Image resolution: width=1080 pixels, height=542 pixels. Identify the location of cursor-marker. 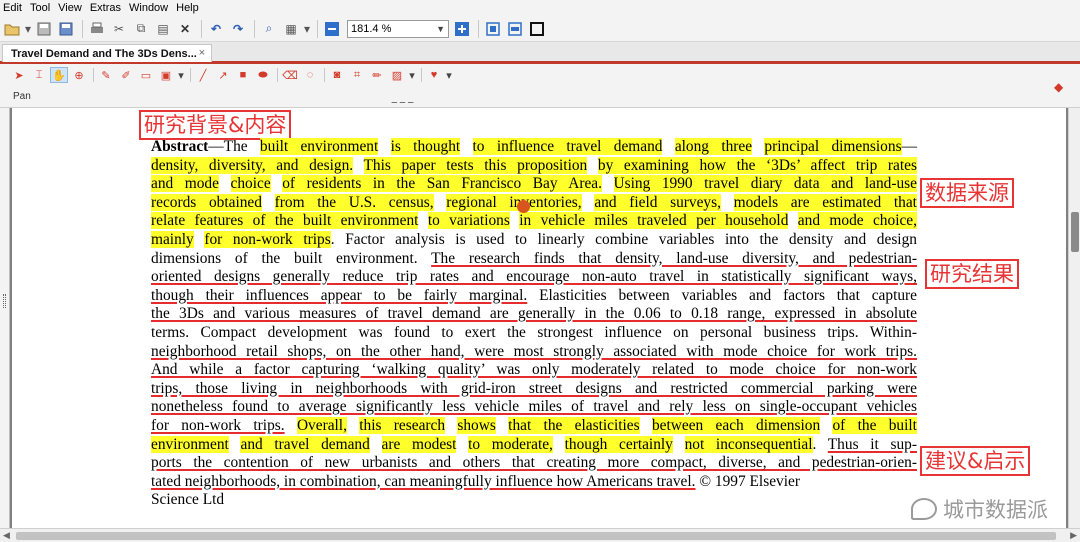
(523, 206).